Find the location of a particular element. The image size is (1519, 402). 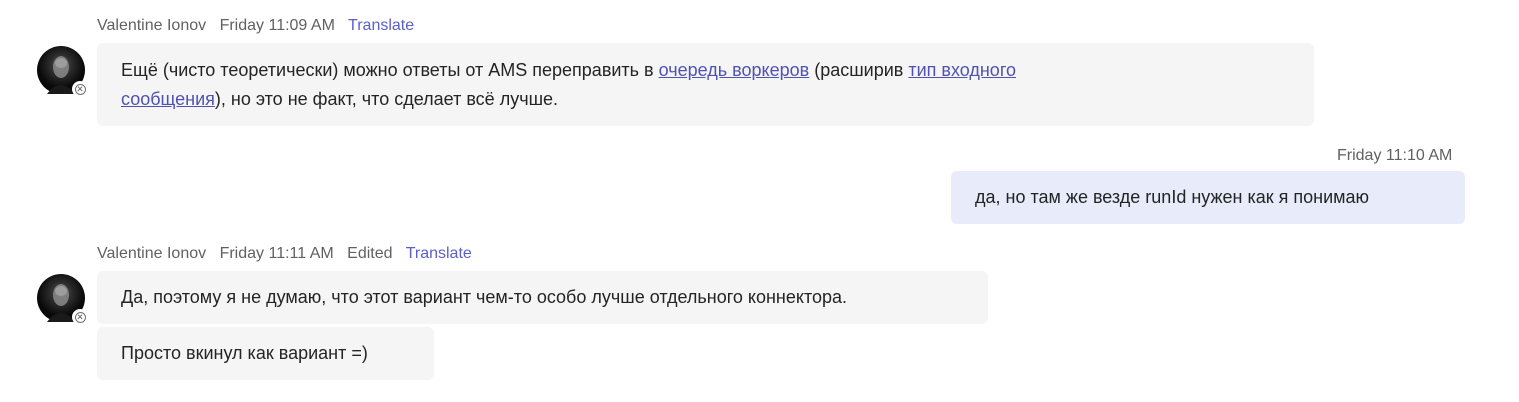

message-timestamp: Friday 11:11 AM is located at coordinates (276, 253).